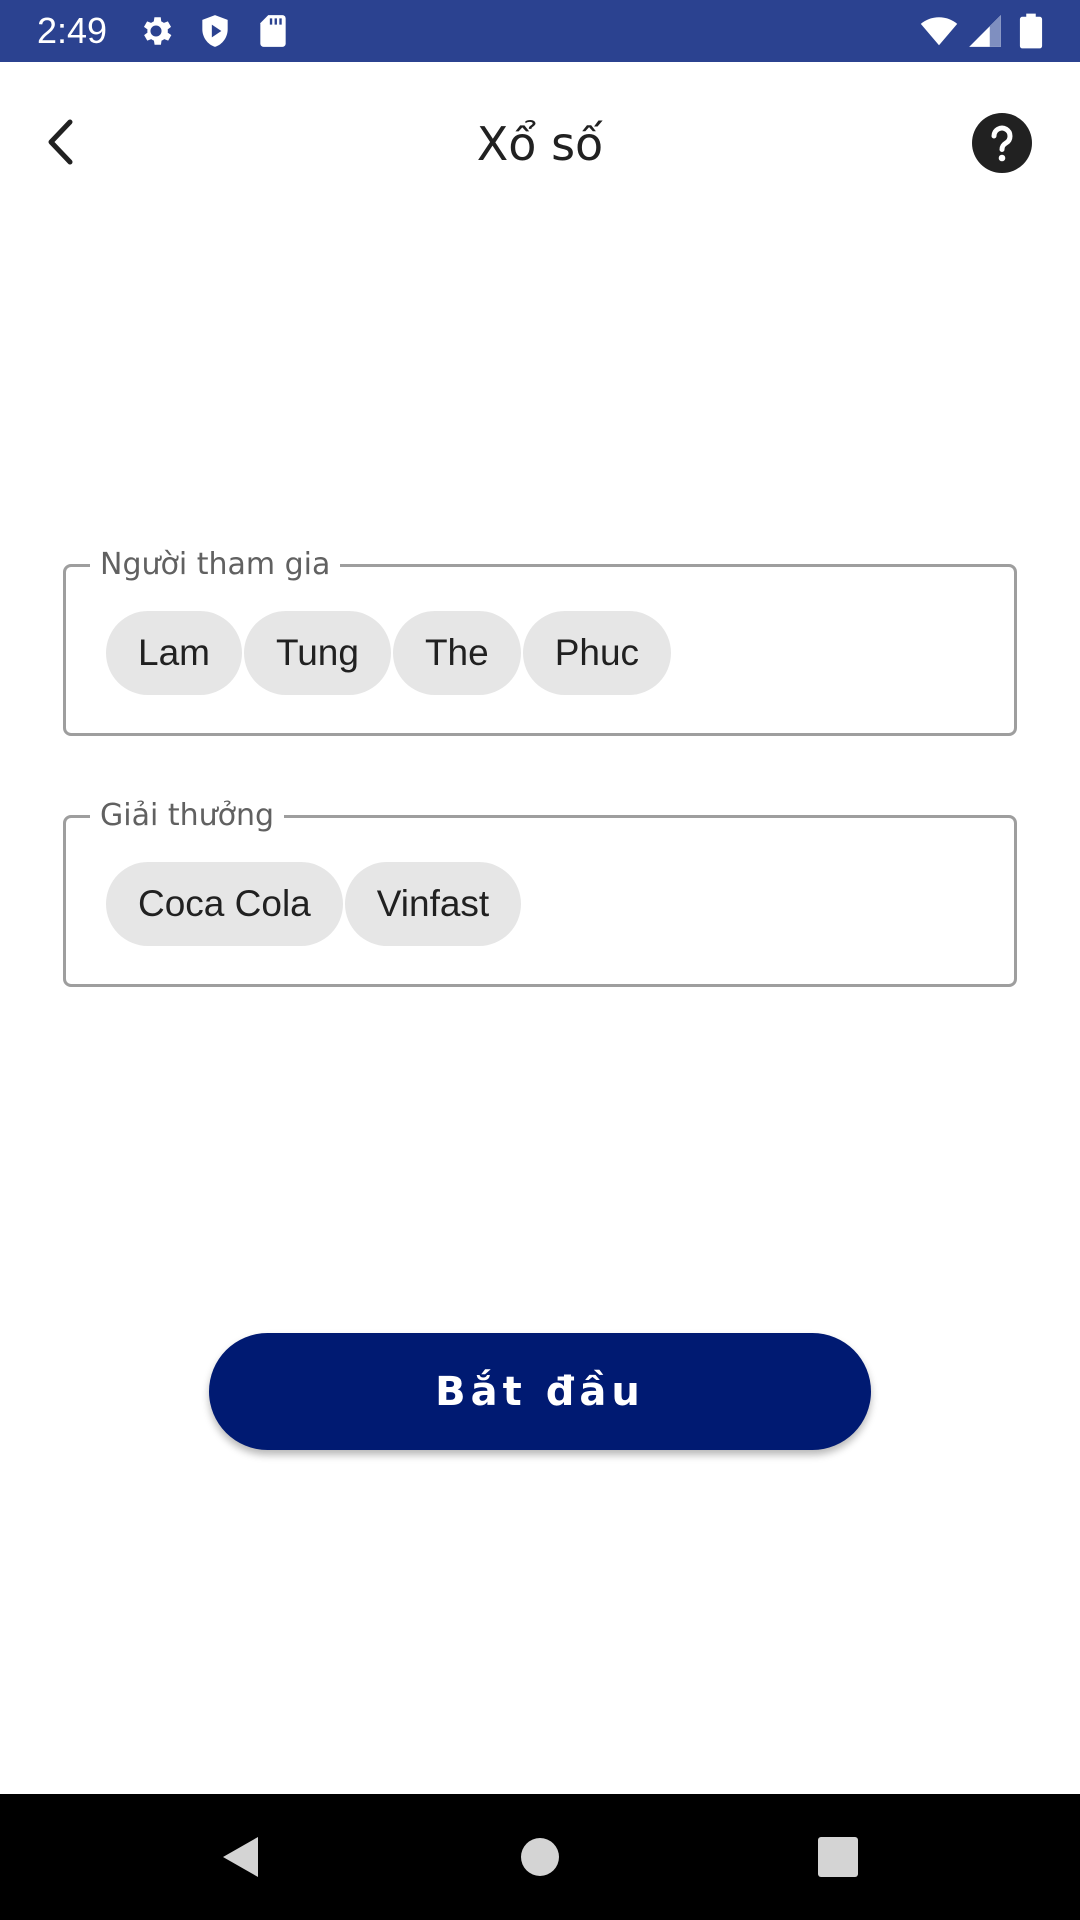 The height and width of the screenshot is (1920, 1080). I want to click on page-title: Xổ số, so click(540, 144).